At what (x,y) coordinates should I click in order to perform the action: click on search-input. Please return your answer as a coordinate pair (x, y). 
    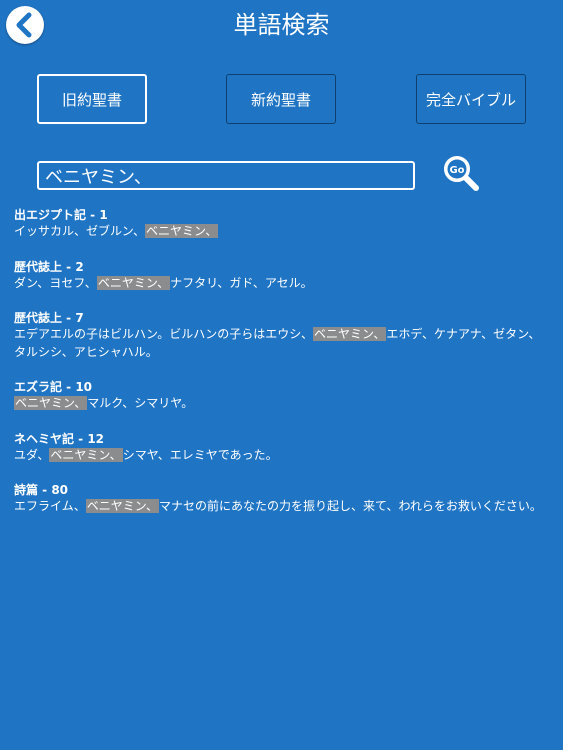
    Looking at the image, I should click on (226, 175).